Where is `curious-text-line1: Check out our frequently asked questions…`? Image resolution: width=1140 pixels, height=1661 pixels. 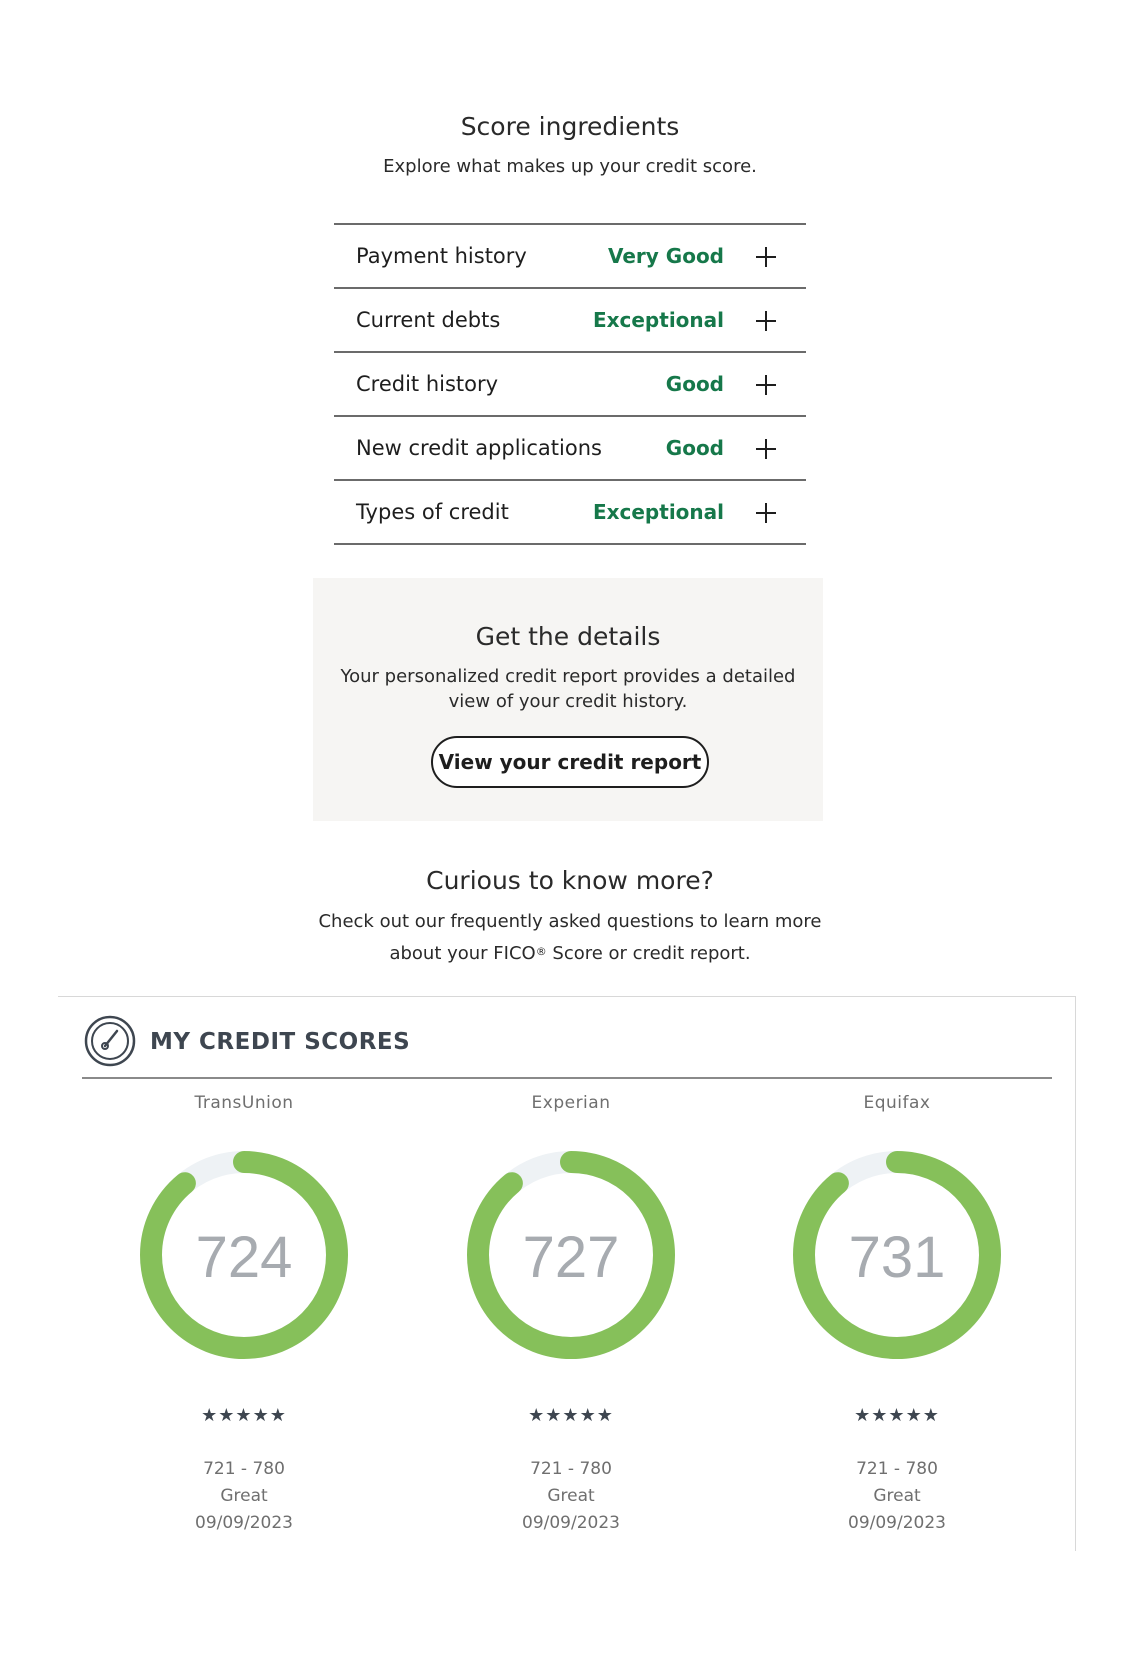
curious-text-line1: Check out our frequently asked questions… is located at coordinates (570, 921).